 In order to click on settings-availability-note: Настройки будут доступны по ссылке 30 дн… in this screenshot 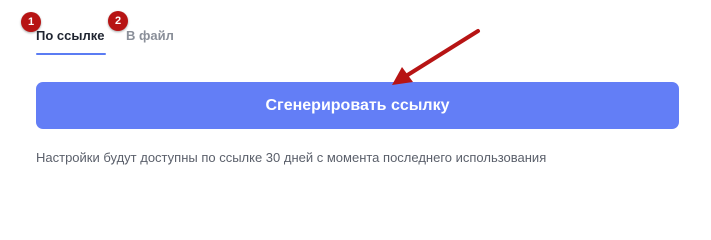, I will do `click(291, 157)`.